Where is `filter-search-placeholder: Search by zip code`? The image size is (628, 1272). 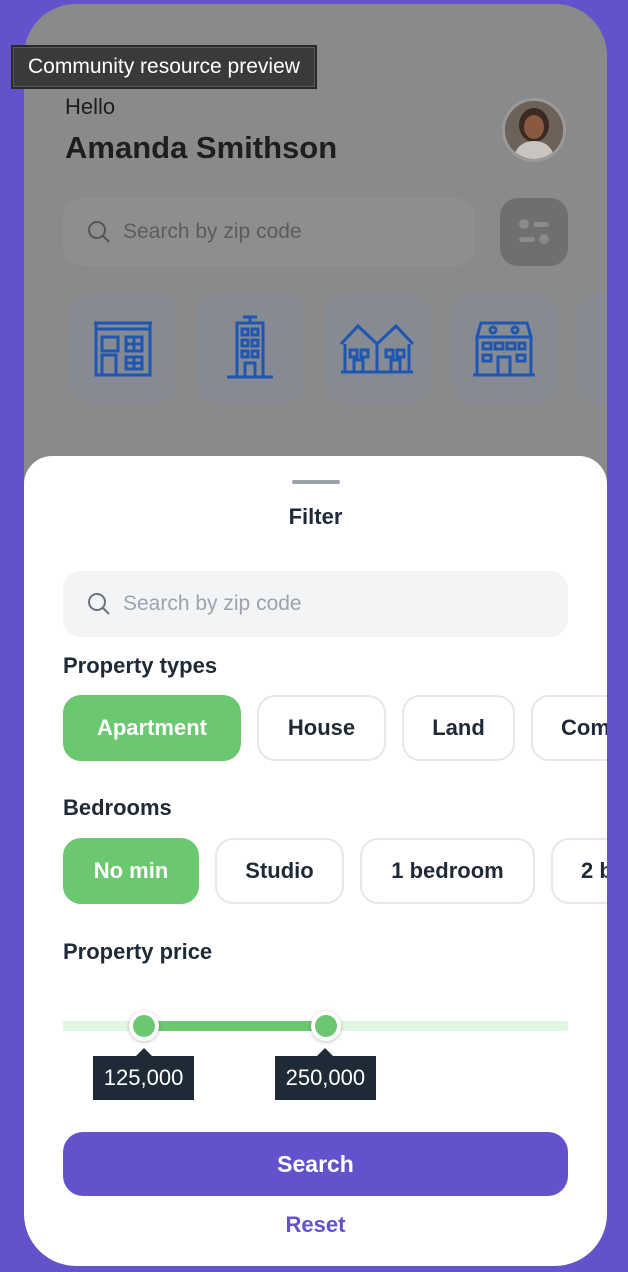 filter-search-placeholder: Search by zip code is located at coordinates (212, 603).